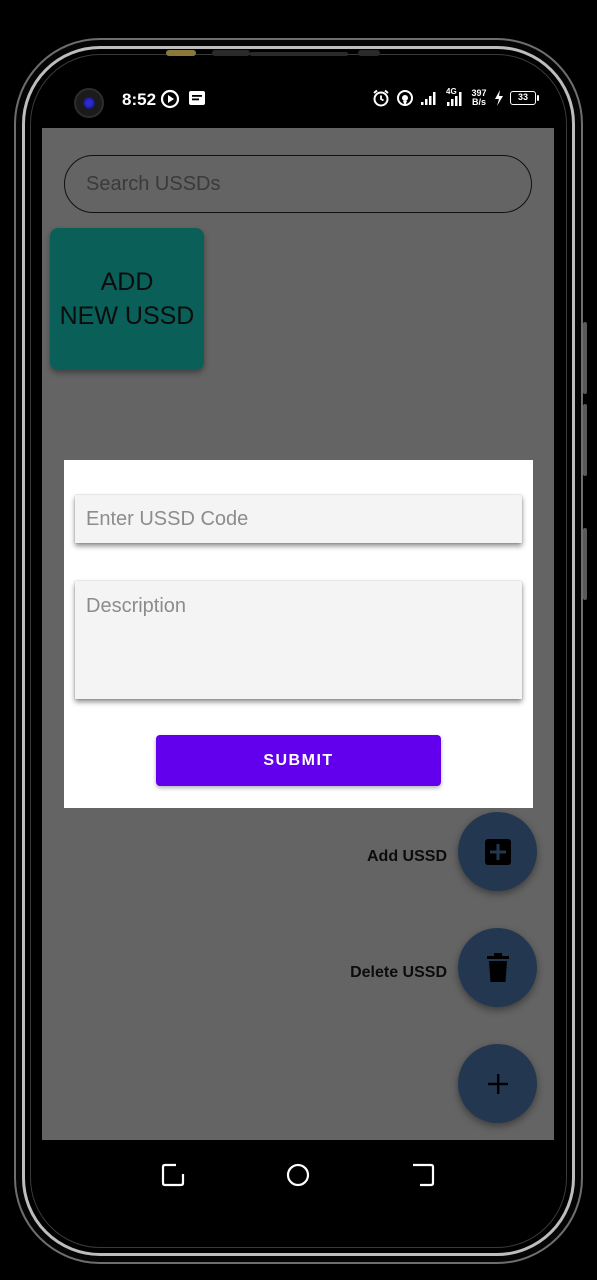 The image size is (597, 1280). I want to click on signal-bars-2-icon, so click(454, 99).